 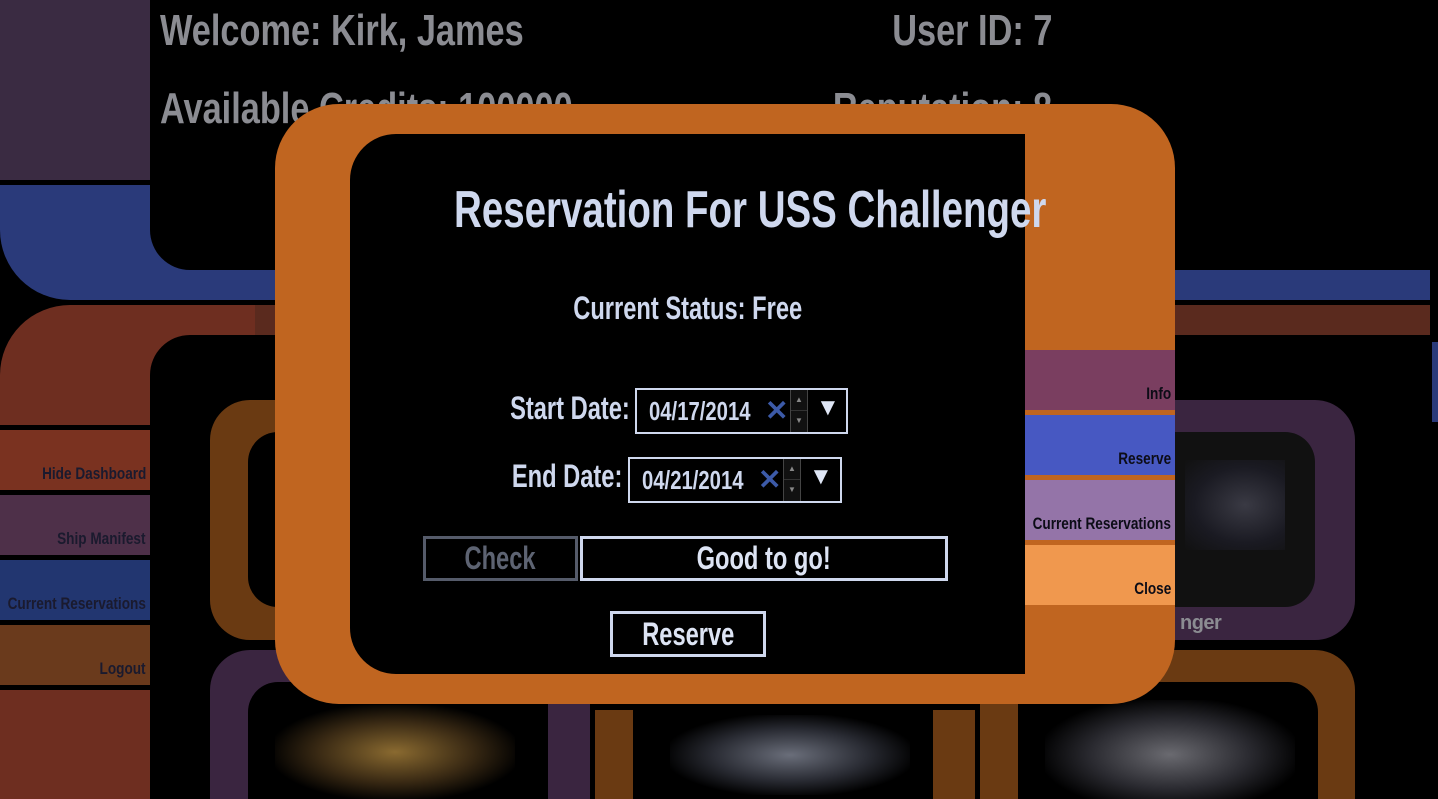 What do you see at coordinates (75, 655) in the screenshot?
I see `sidebar-item-logout: Logout` at bounding box center [75, 655].